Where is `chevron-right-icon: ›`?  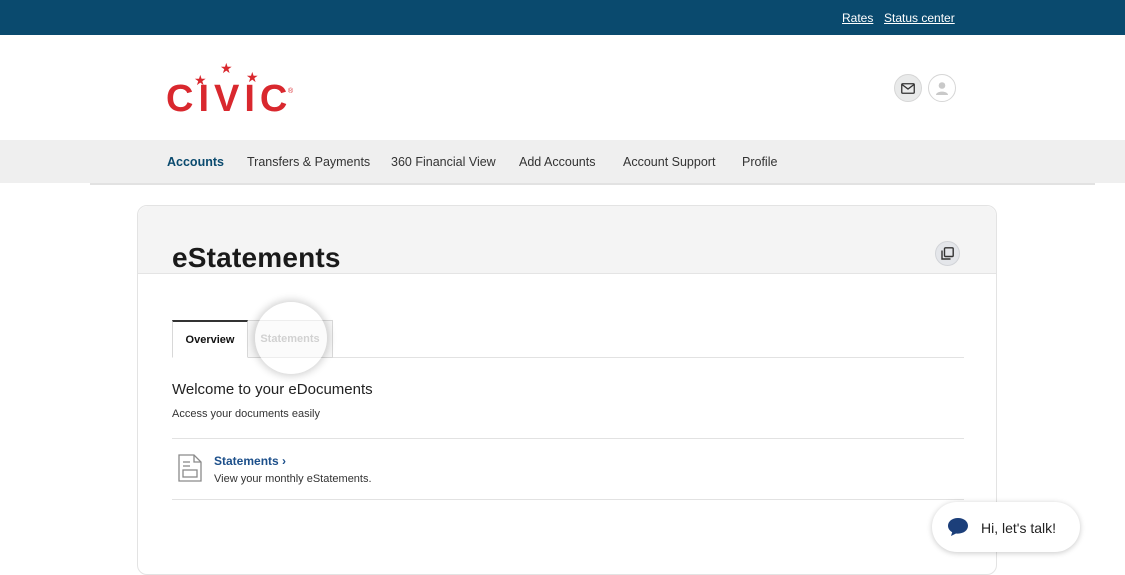 chevron-right-icon: › is located at coordinates (284, 461).